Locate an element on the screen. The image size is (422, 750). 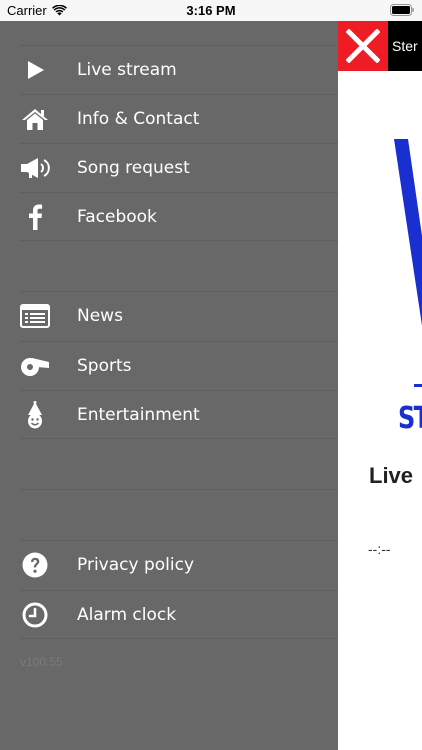
home-icon is located at coordinates (35, 119).